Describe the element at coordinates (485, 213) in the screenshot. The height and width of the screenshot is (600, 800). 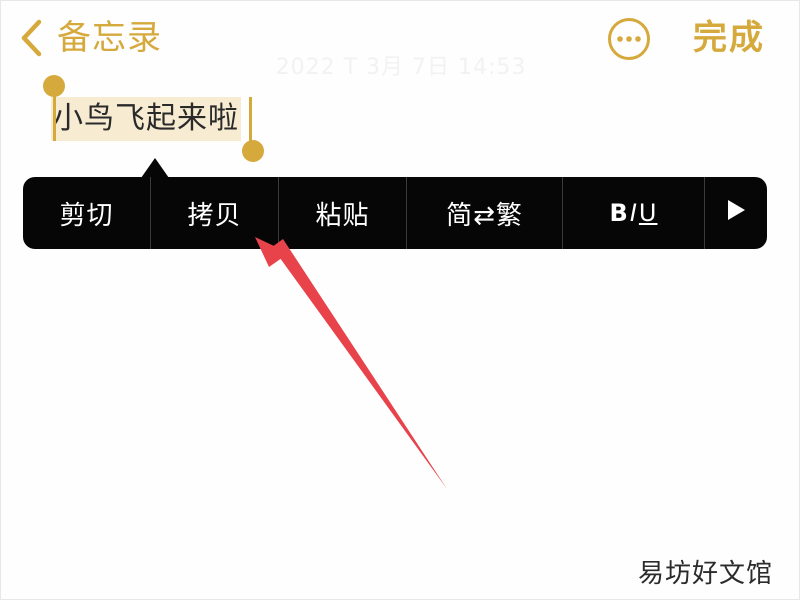
I see `convert-chinese-menu-item: 简⇄繁` at that location.